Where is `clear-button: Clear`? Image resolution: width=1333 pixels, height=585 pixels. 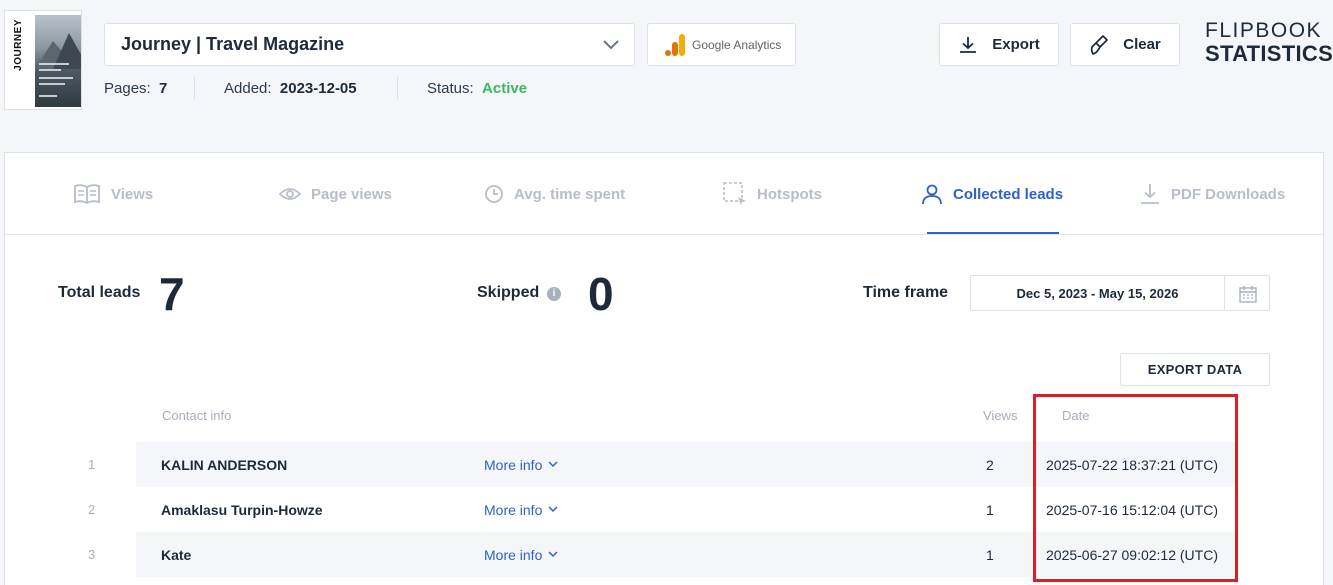
clear-button: Clear is located at coordinates (1125, 44).